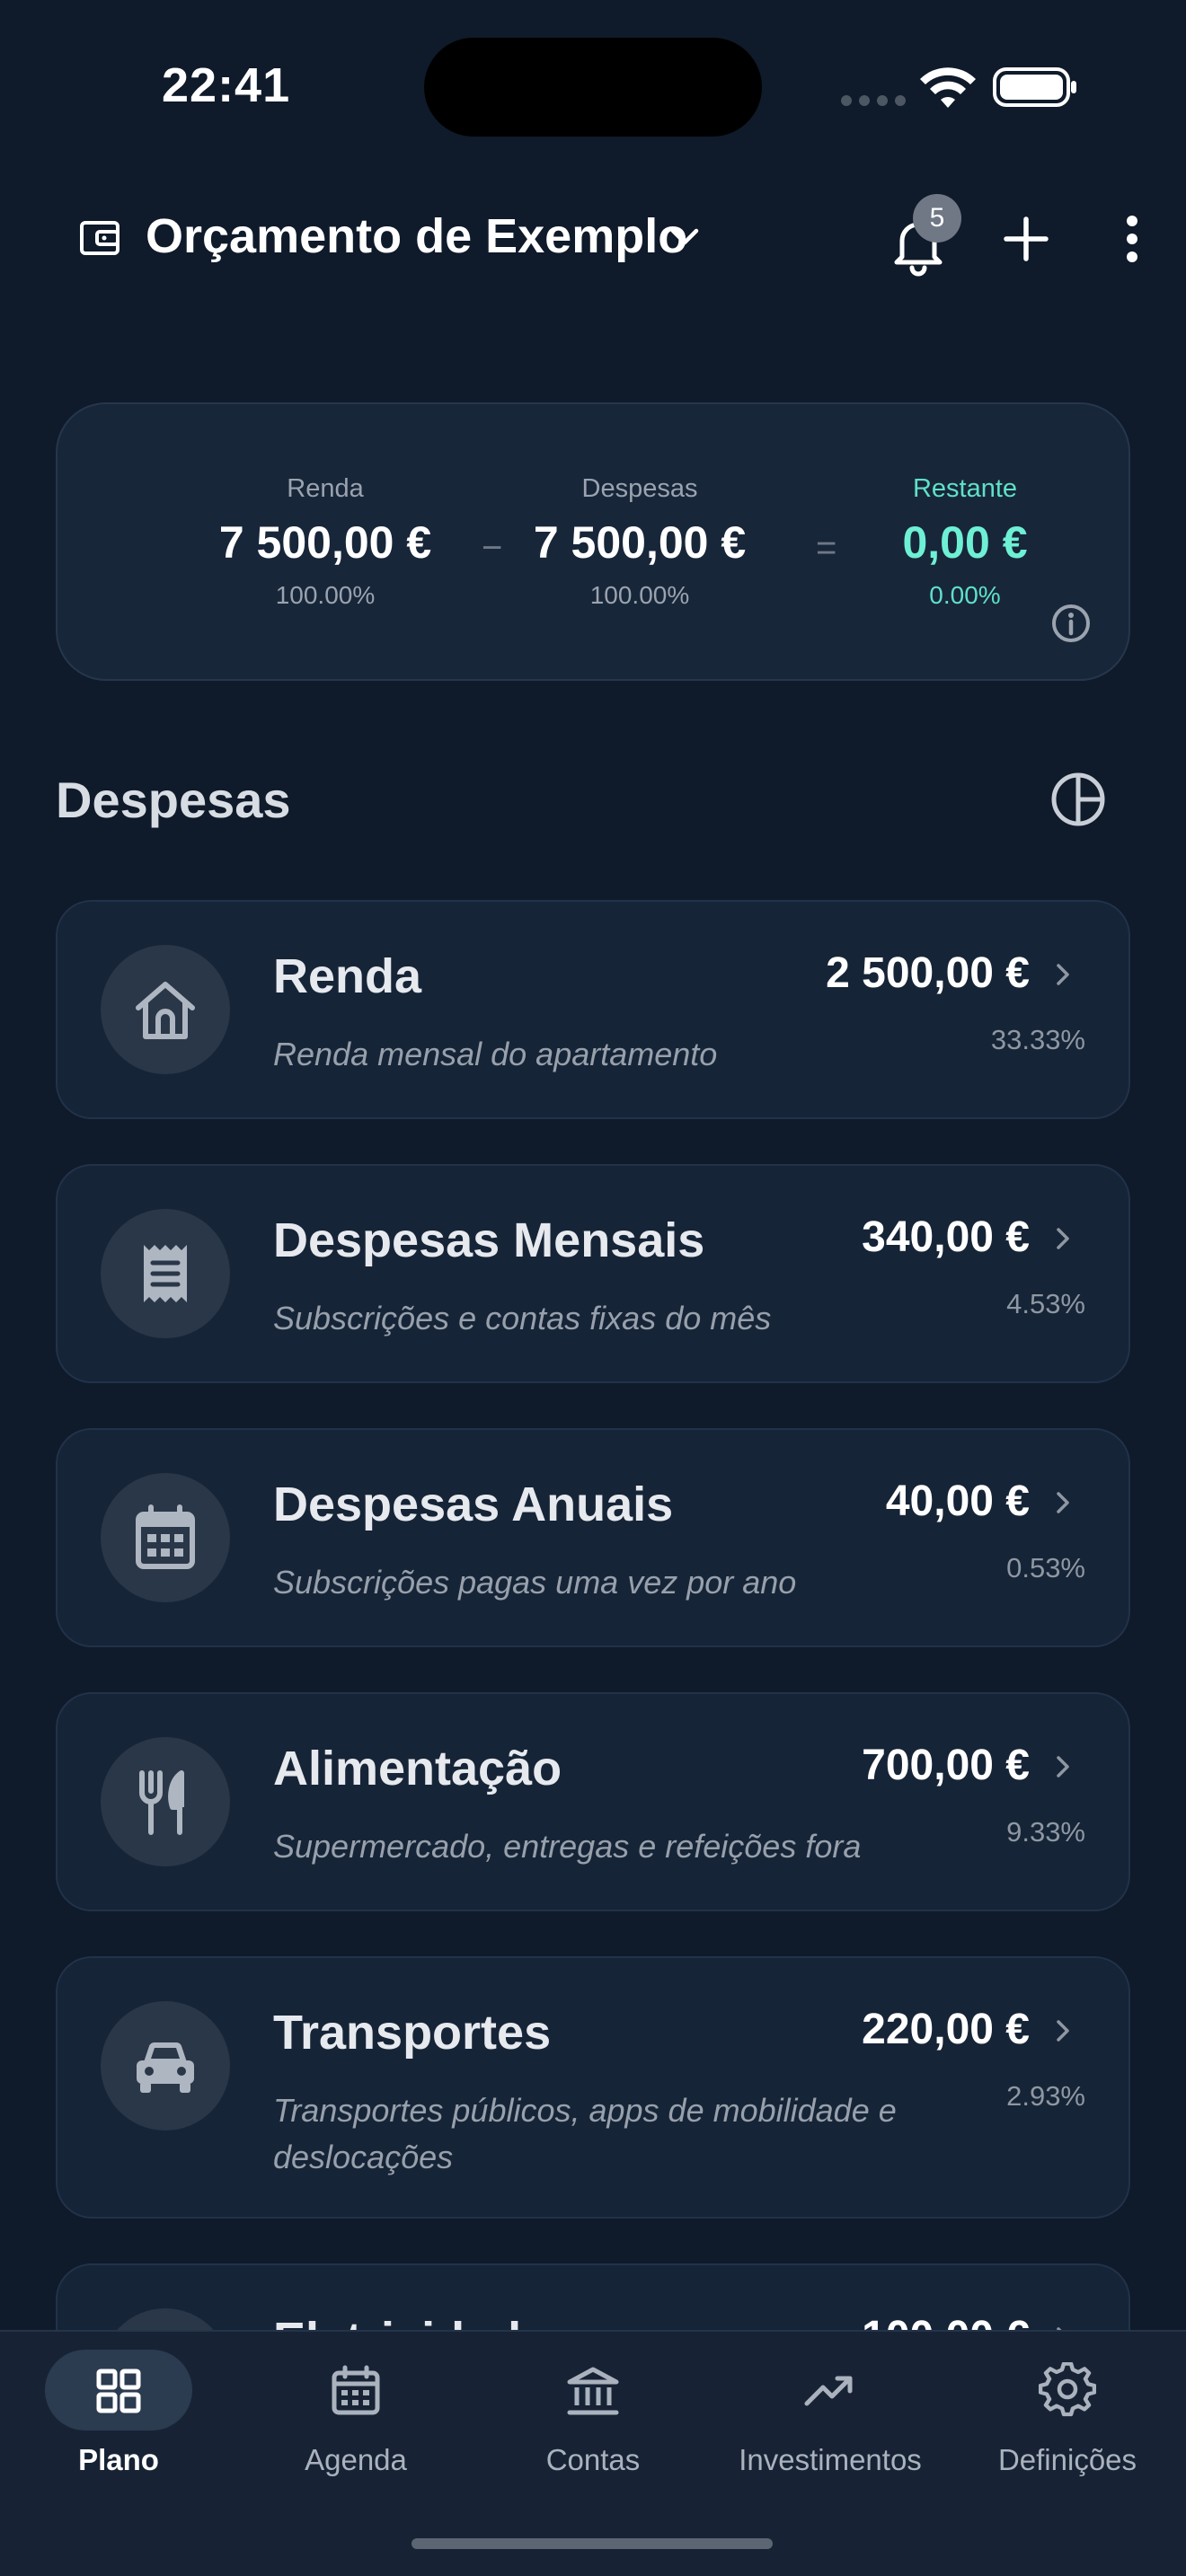 Image resolution: width=1186 pixels, height=2576 pixels. What do you see at coordinates (1132, 239) in the screenshot?
I see `more-vert-icon` at bounding box center [1132, 239].